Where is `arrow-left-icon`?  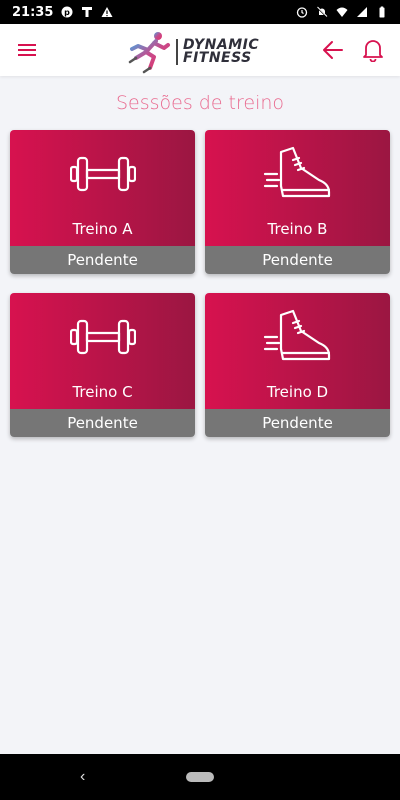
arrow-left-icon is located at coordinates (333, 50).